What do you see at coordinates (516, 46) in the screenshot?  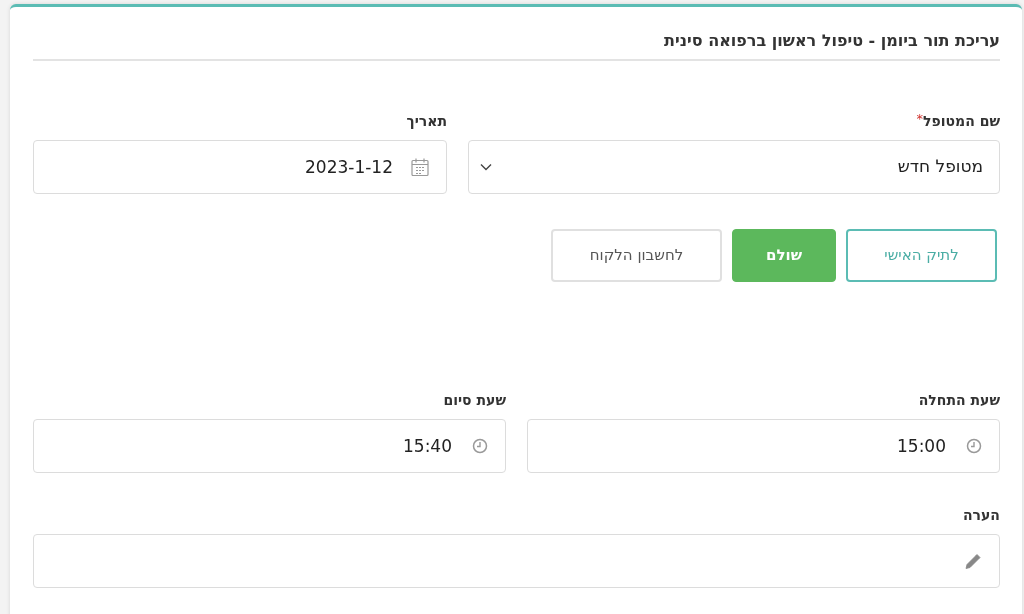 I see `form-title: עריכת תור ביומן - טיפול ראשון ברפואה סינית` at bounding box center [516, 46].